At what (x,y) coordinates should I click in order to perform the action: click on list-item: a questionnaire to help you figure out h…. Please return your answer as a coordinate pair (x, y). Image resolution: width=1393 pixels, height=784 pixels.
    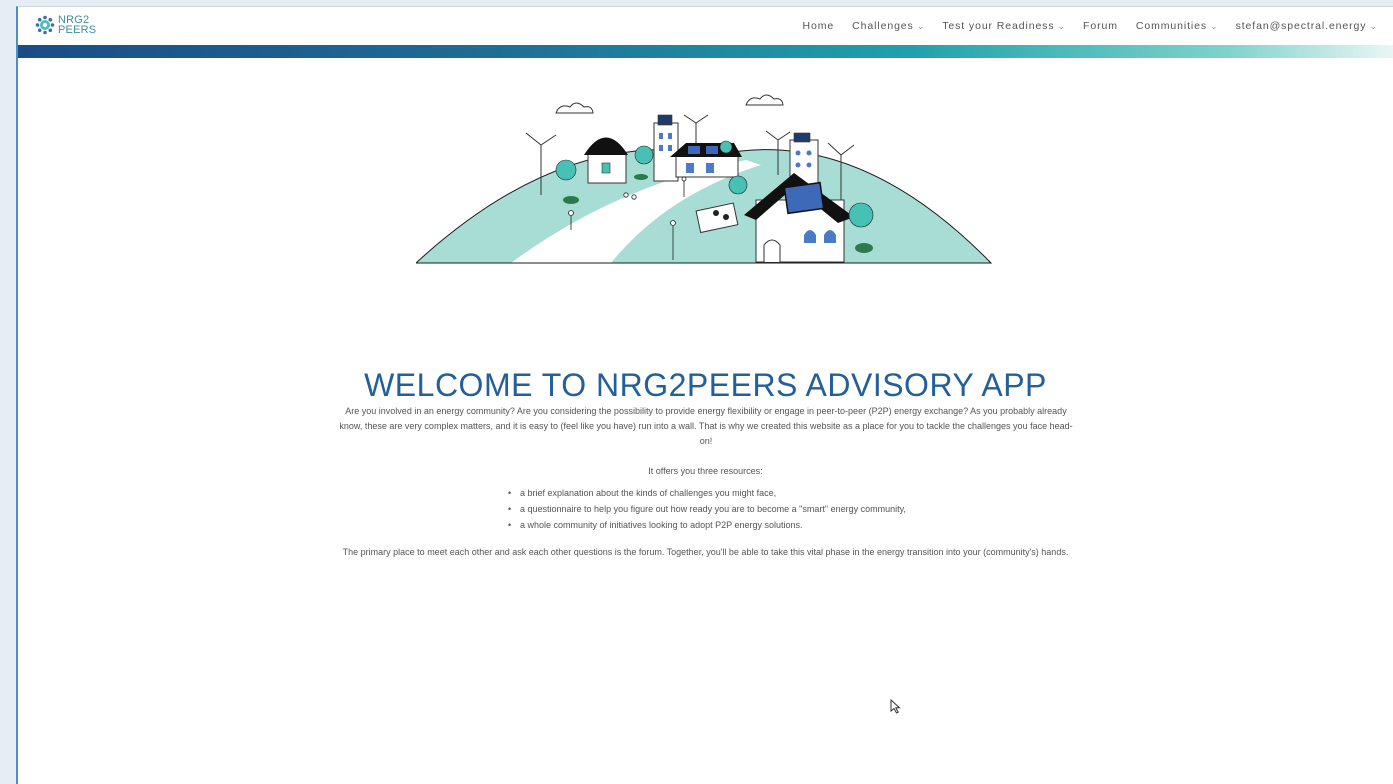
    Looking at the image, I should click on (707, 509).